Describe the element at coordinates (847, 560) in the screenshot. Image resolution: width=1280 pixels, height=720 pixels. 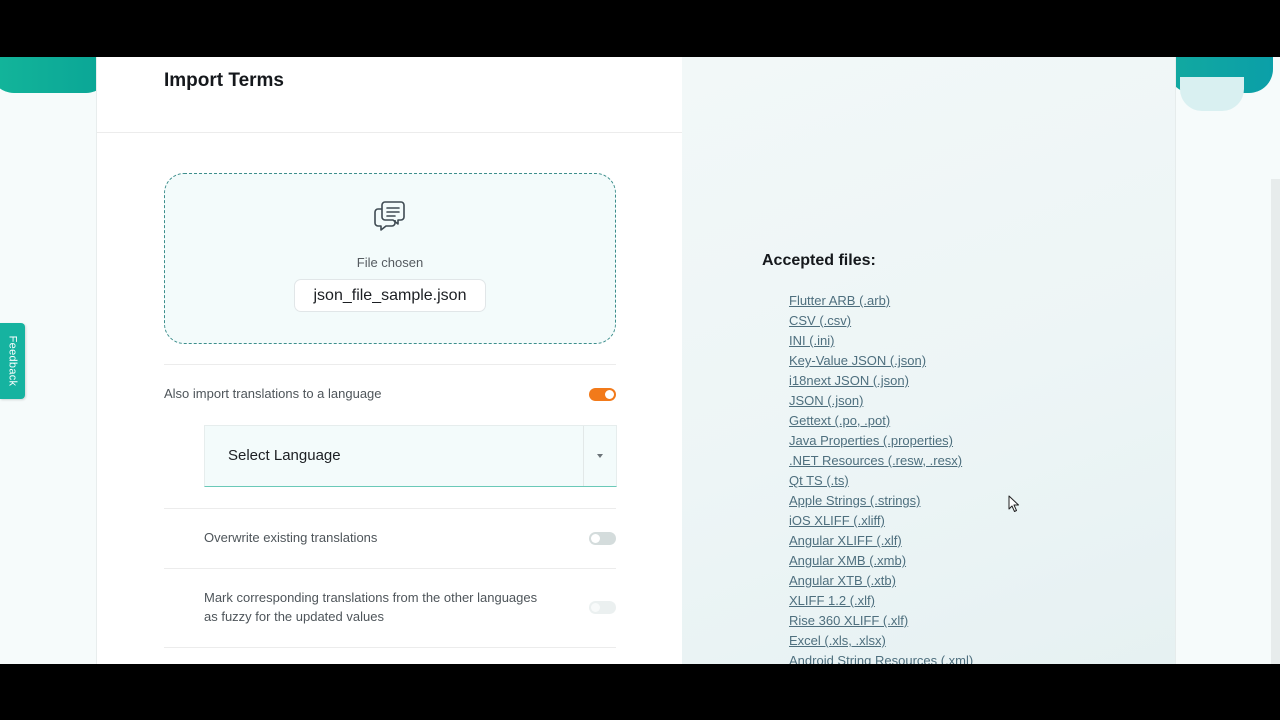
I see `accepted-format-link: Angular XMB (.xmb)` at that location.